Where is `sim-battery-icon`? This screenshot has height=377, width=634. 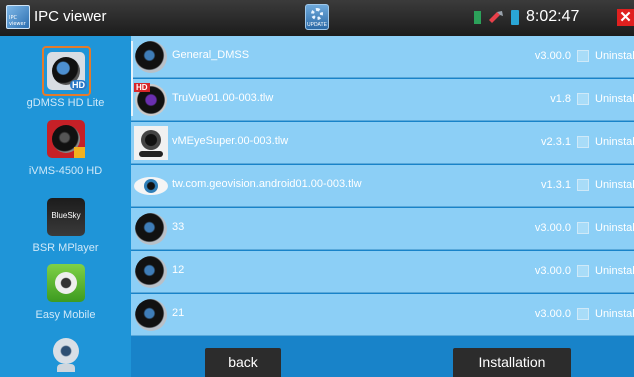 sim-battery-icon is located at coordinates (477, 17).